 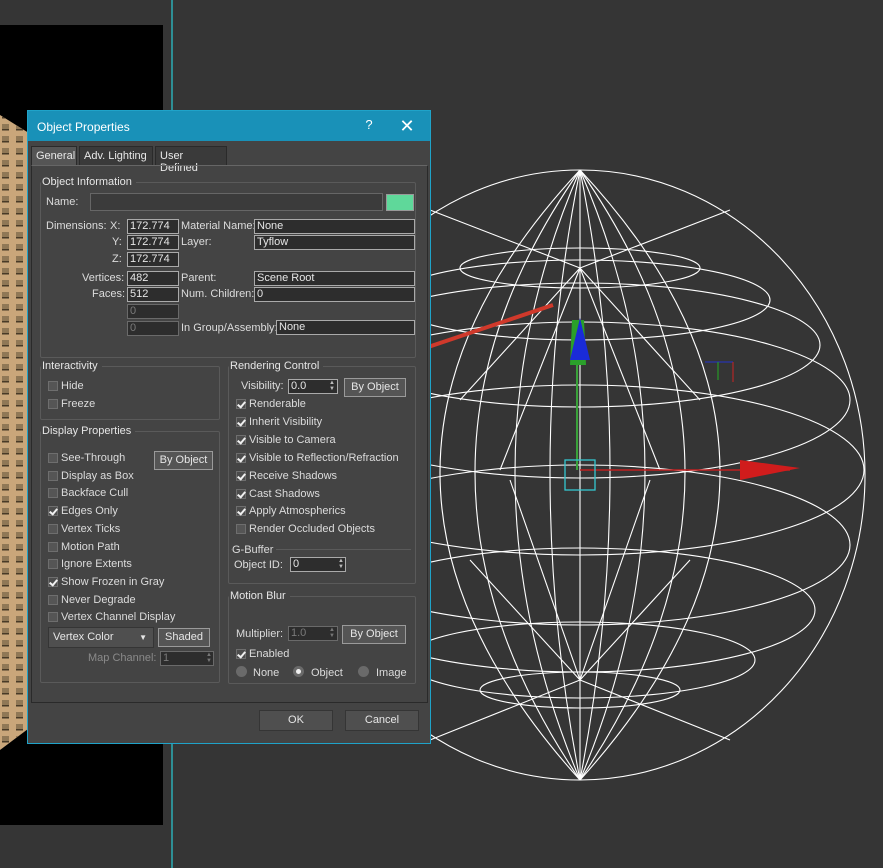 What do you see at coordinates (191, 160) in the screenshot?
I see `tab-user-defined: User Defined` at bounding box center [191, 160].